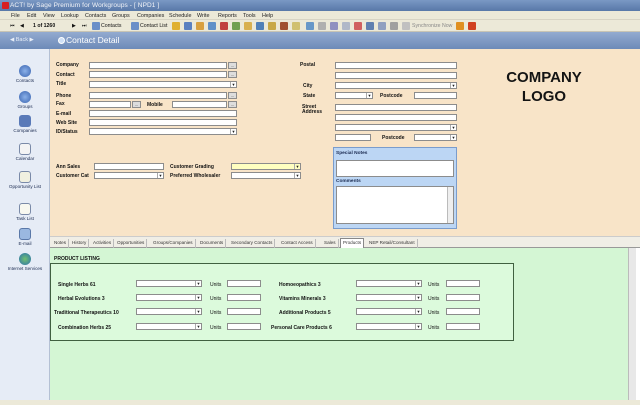 The width and height of the screenshot is (640, 405). I want to click on nav-internet-services: Internet Services, so click(25, 262).